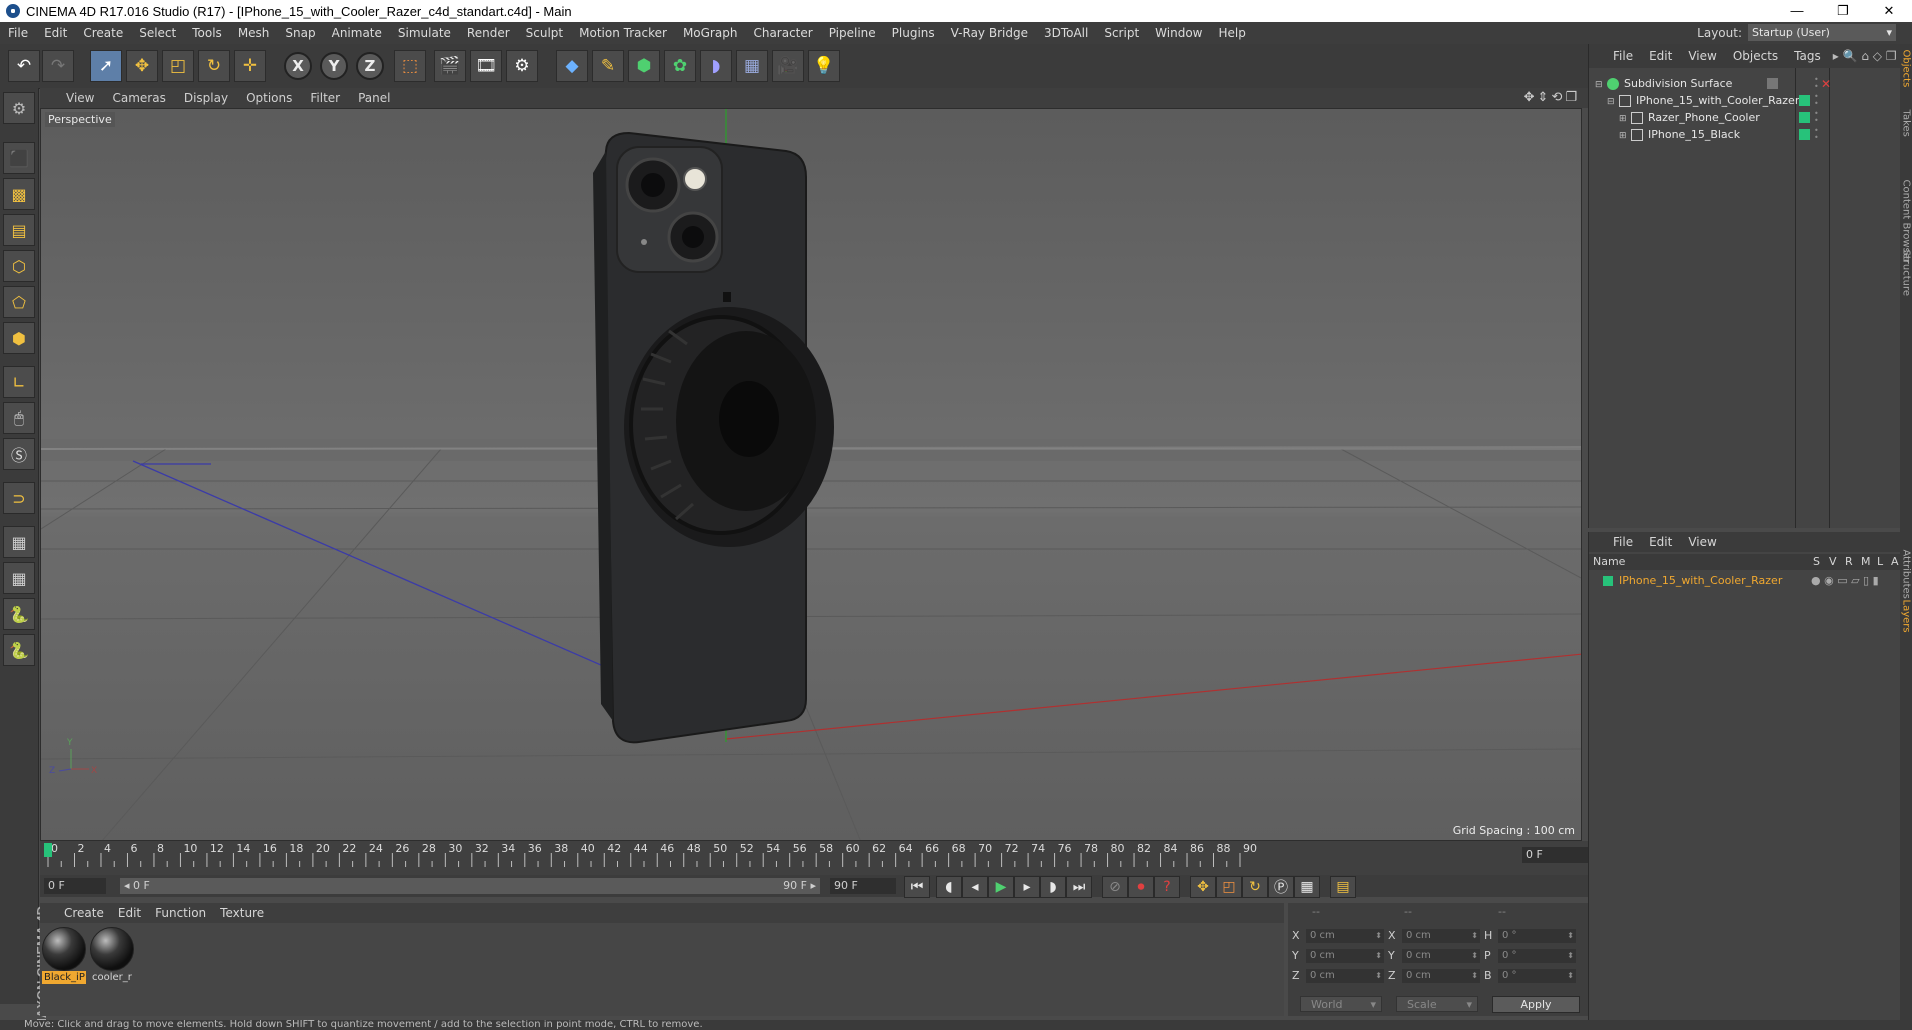 This screenshot has height=1030, width=1912. Describe the element at coordinates (572, 66) in the screenshot. I see `cube-primitive-icon: ◆` at that location.